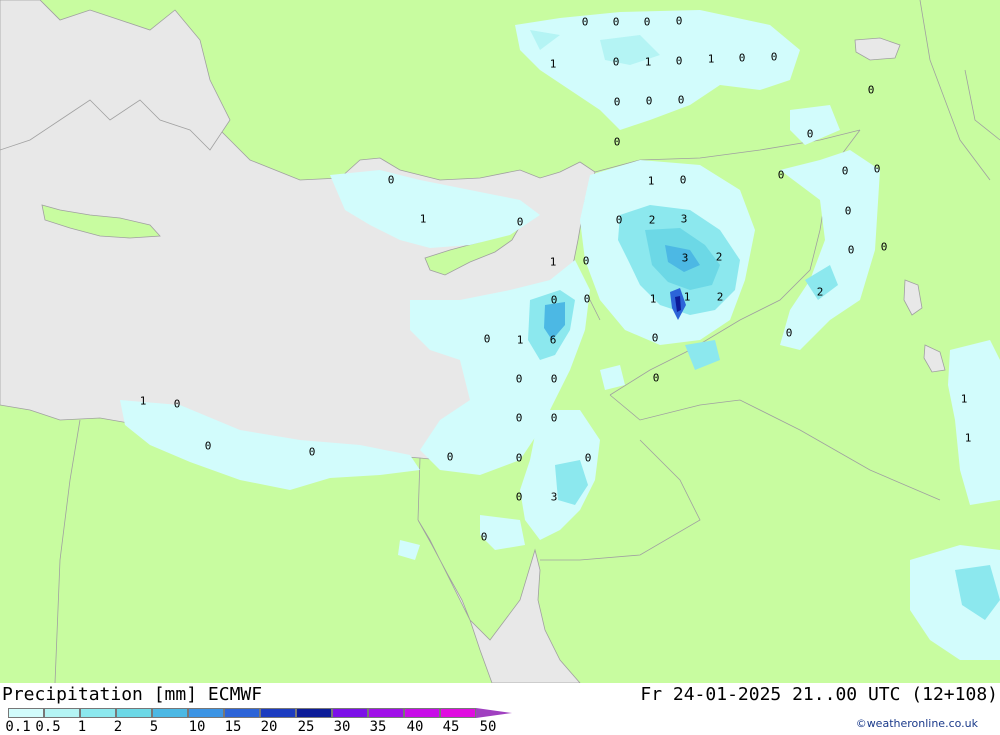 This screenshot has height=735, width=1000. I want to click on lake-east, so click(934, 358).